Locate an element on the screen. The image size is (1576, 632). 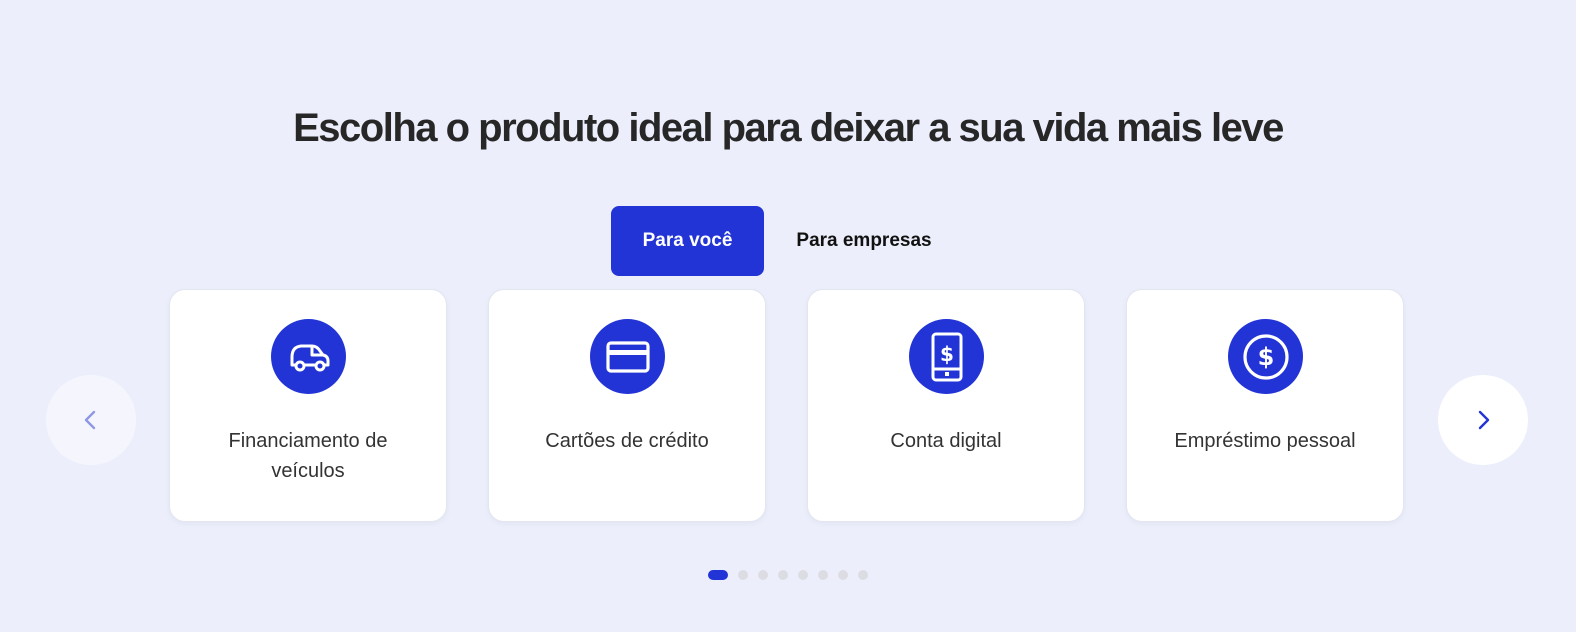
product-card-cartoes: Cartões de crédito is located at coordinates (627, 405).